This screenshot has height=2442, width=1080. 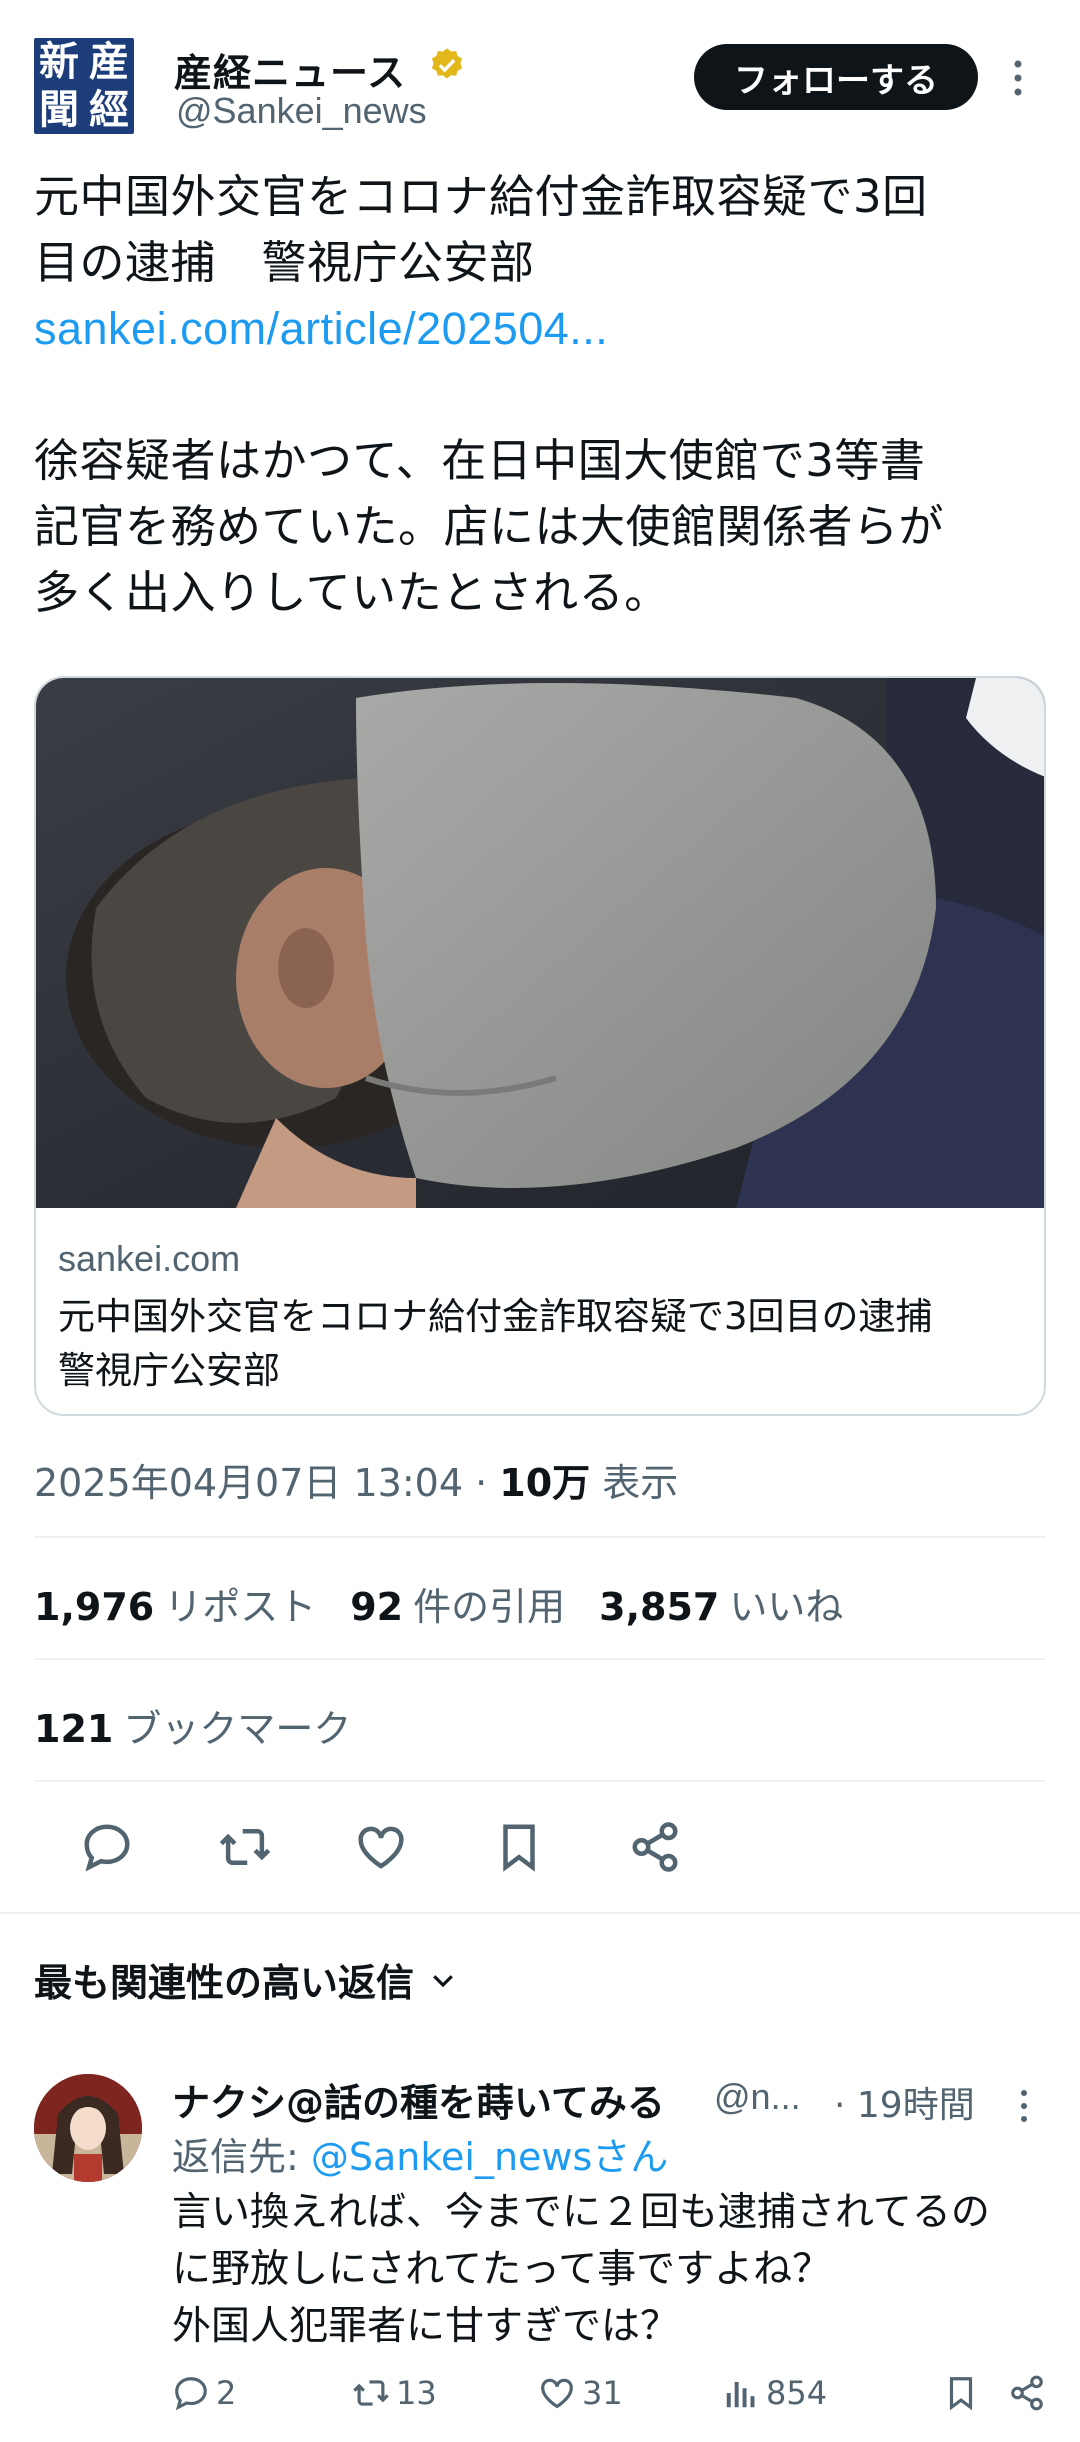 What do you see at coordinates (489, 526) in the screenshot?
I see `tweet-line: 記官を務めていた。店には大使館関係者らが` at bounding box center [489, 526].